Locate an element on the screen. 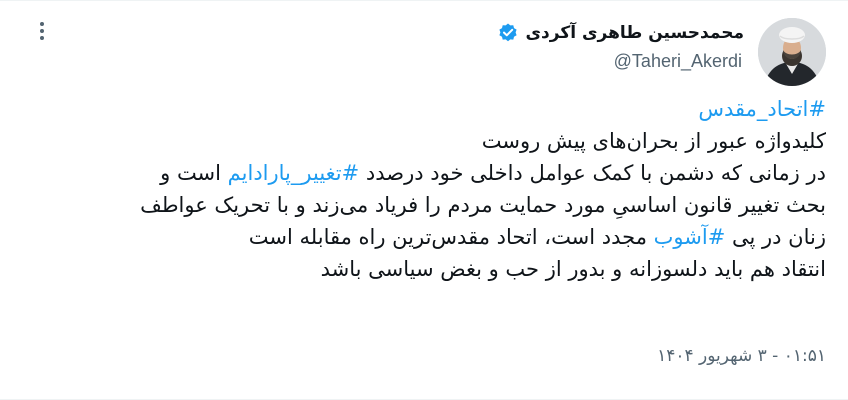 This screenshot has width=848, height=400. tweet-text-segment: است و is located at coordinates (194, 173).